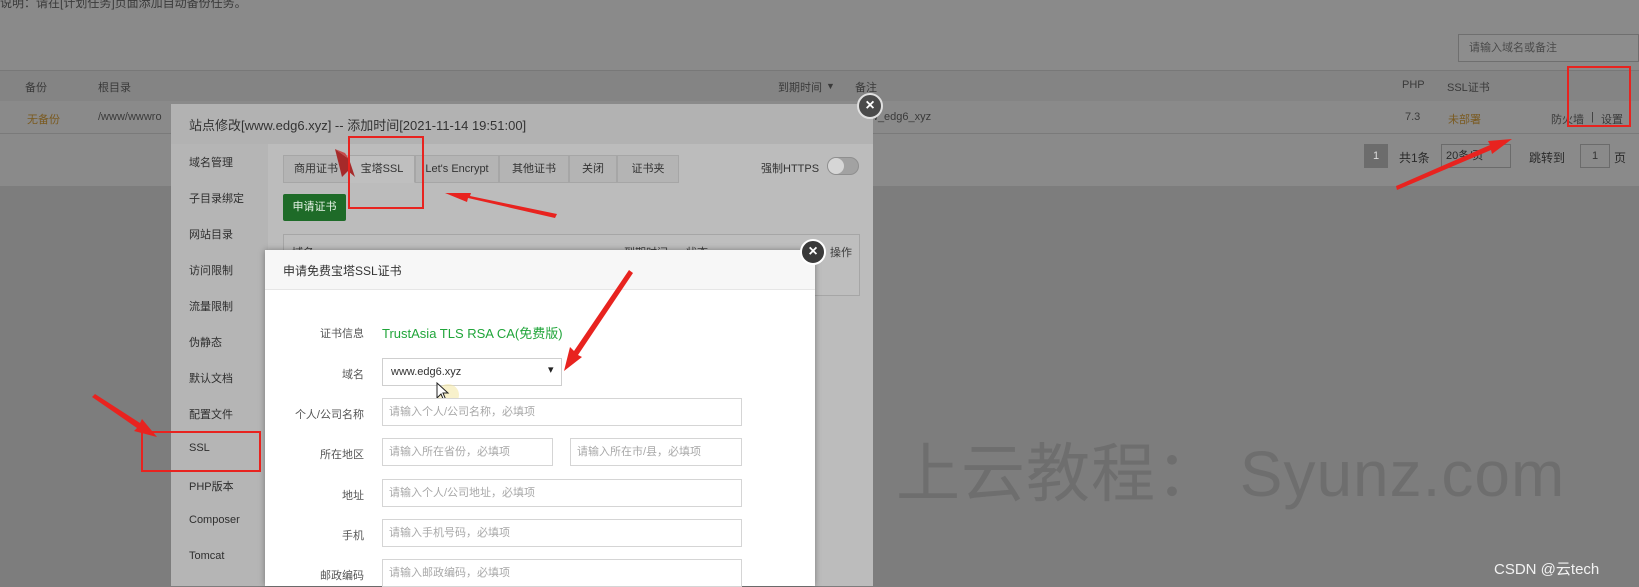 This screenshot has height=587, width=1639. Describe the element at coordinates (211, 270) in the screenshot. I see `sidebar-item-access-limit: 访问限制` at that location.